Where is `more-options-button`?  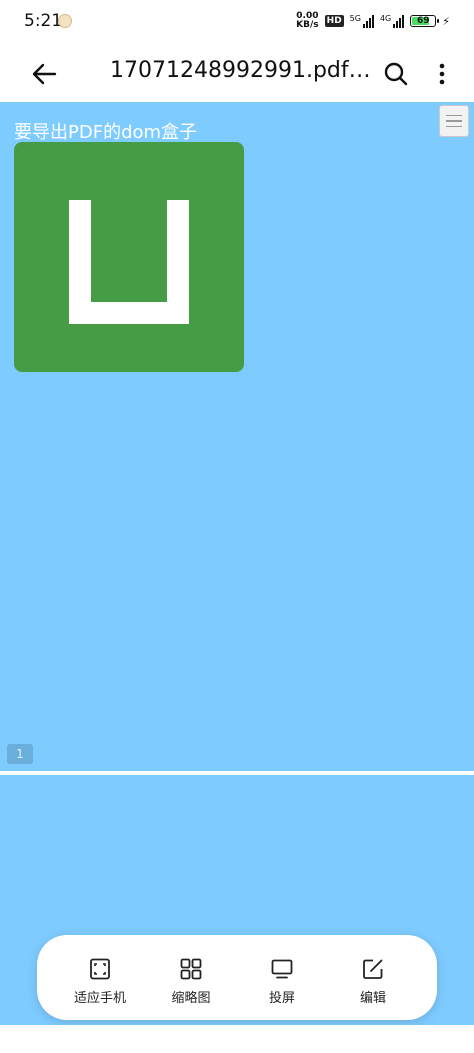 more-options-button is located at coordinates (442, 74).